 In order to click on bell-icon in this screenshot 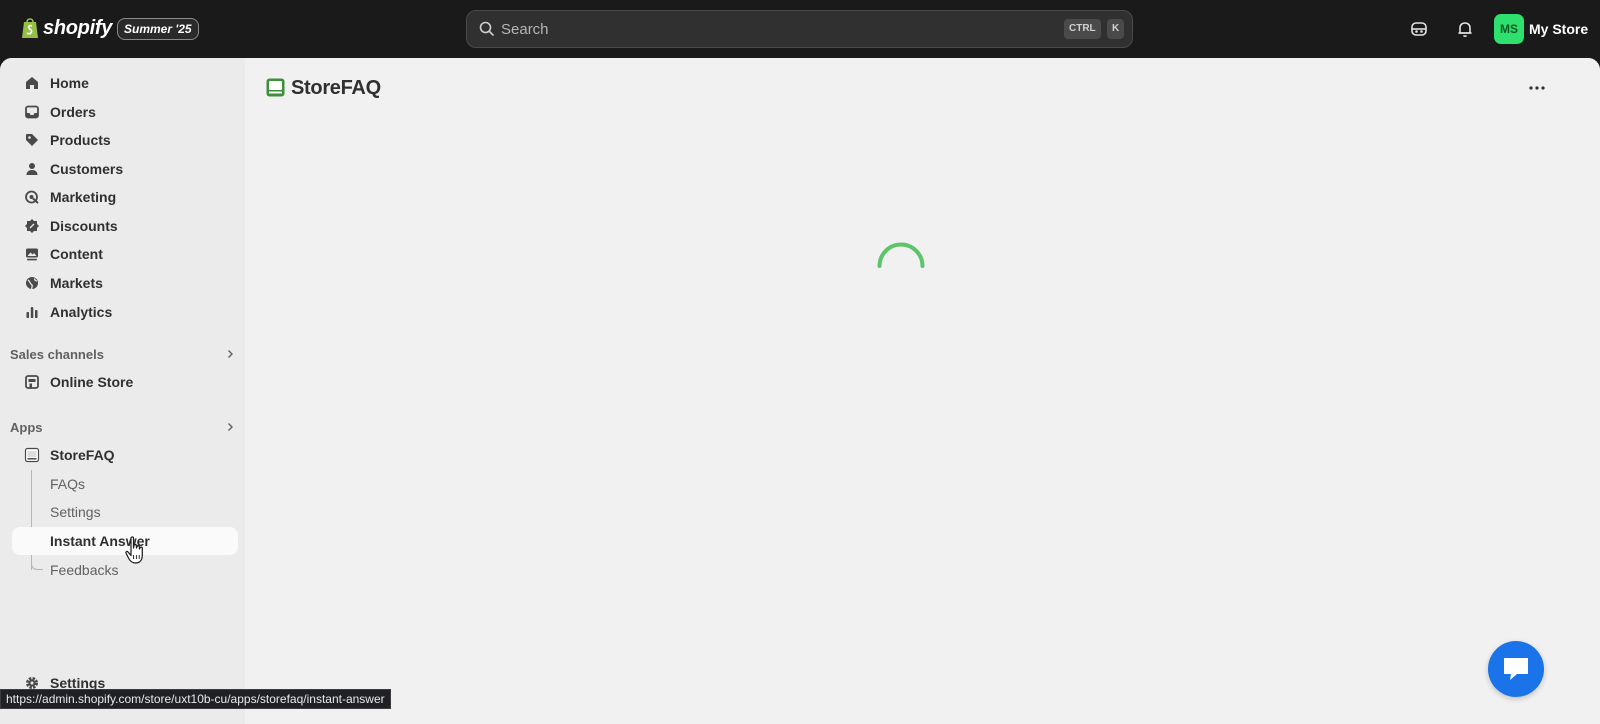, I will do `click(1465, 29)`.